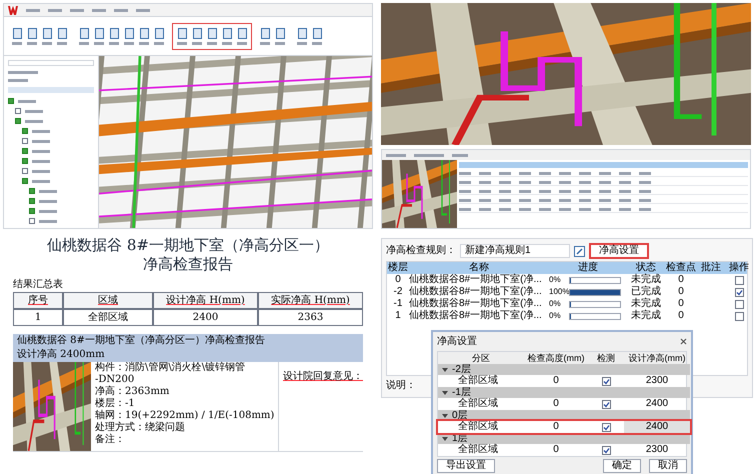  I want to click on summary-caption: 结果汇总表, so click(38, 285).